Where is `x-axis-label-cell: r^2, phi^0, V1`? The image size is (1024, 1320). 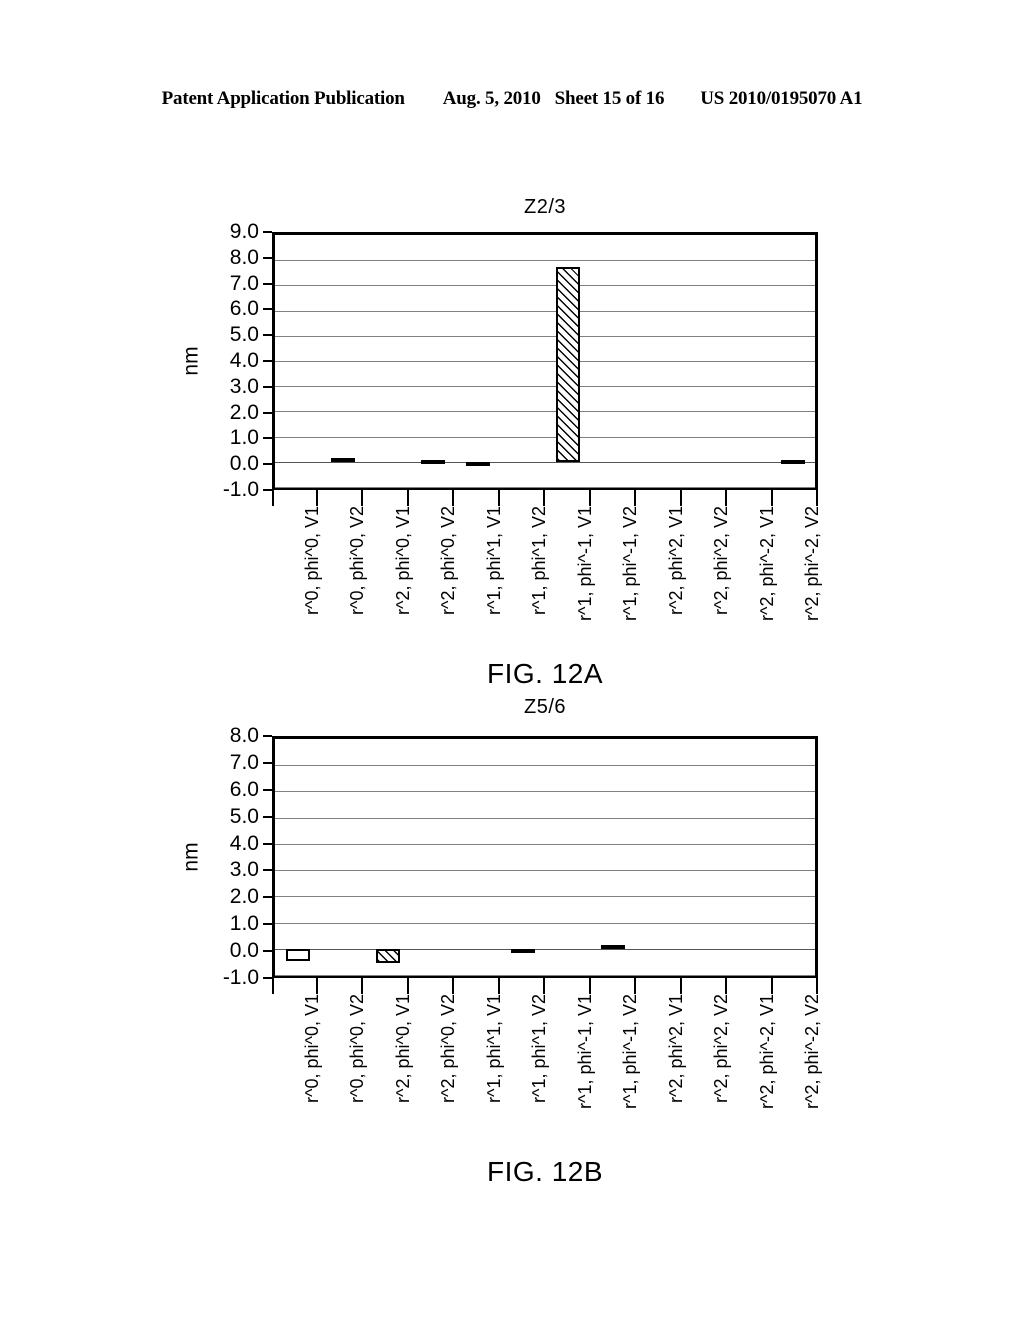
x-axis-label-cell: r^2, phi^0, V1 is located at coordinates (388, 1064).